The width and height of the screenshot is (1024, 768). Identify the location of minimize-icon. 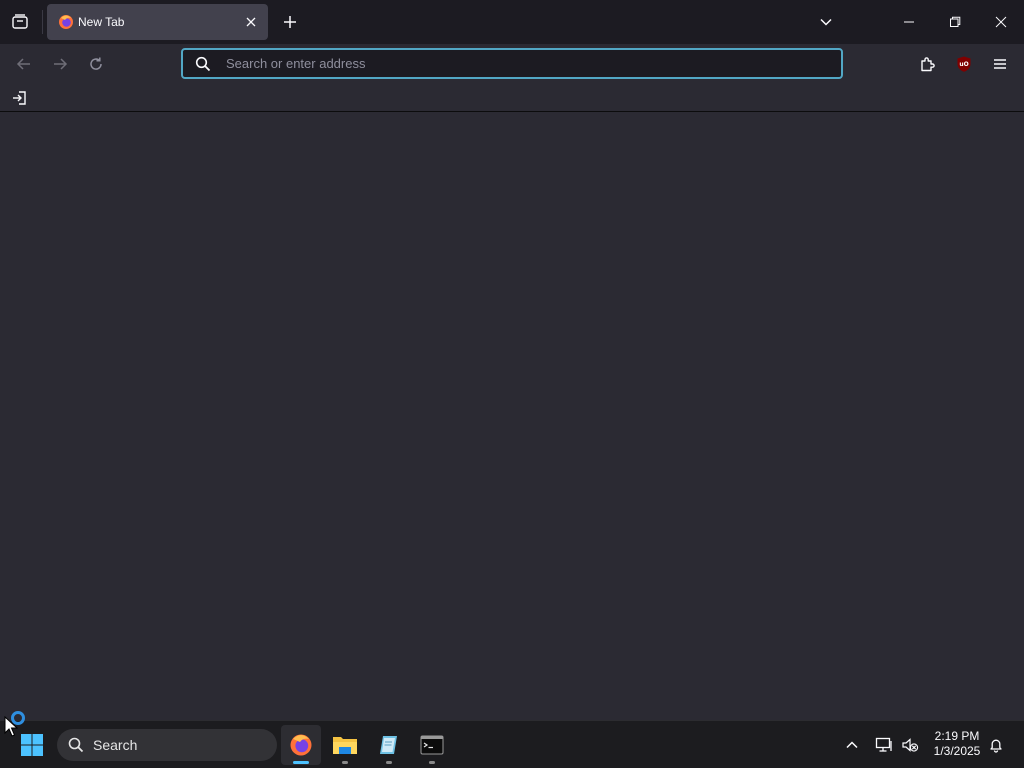
(909, 22).